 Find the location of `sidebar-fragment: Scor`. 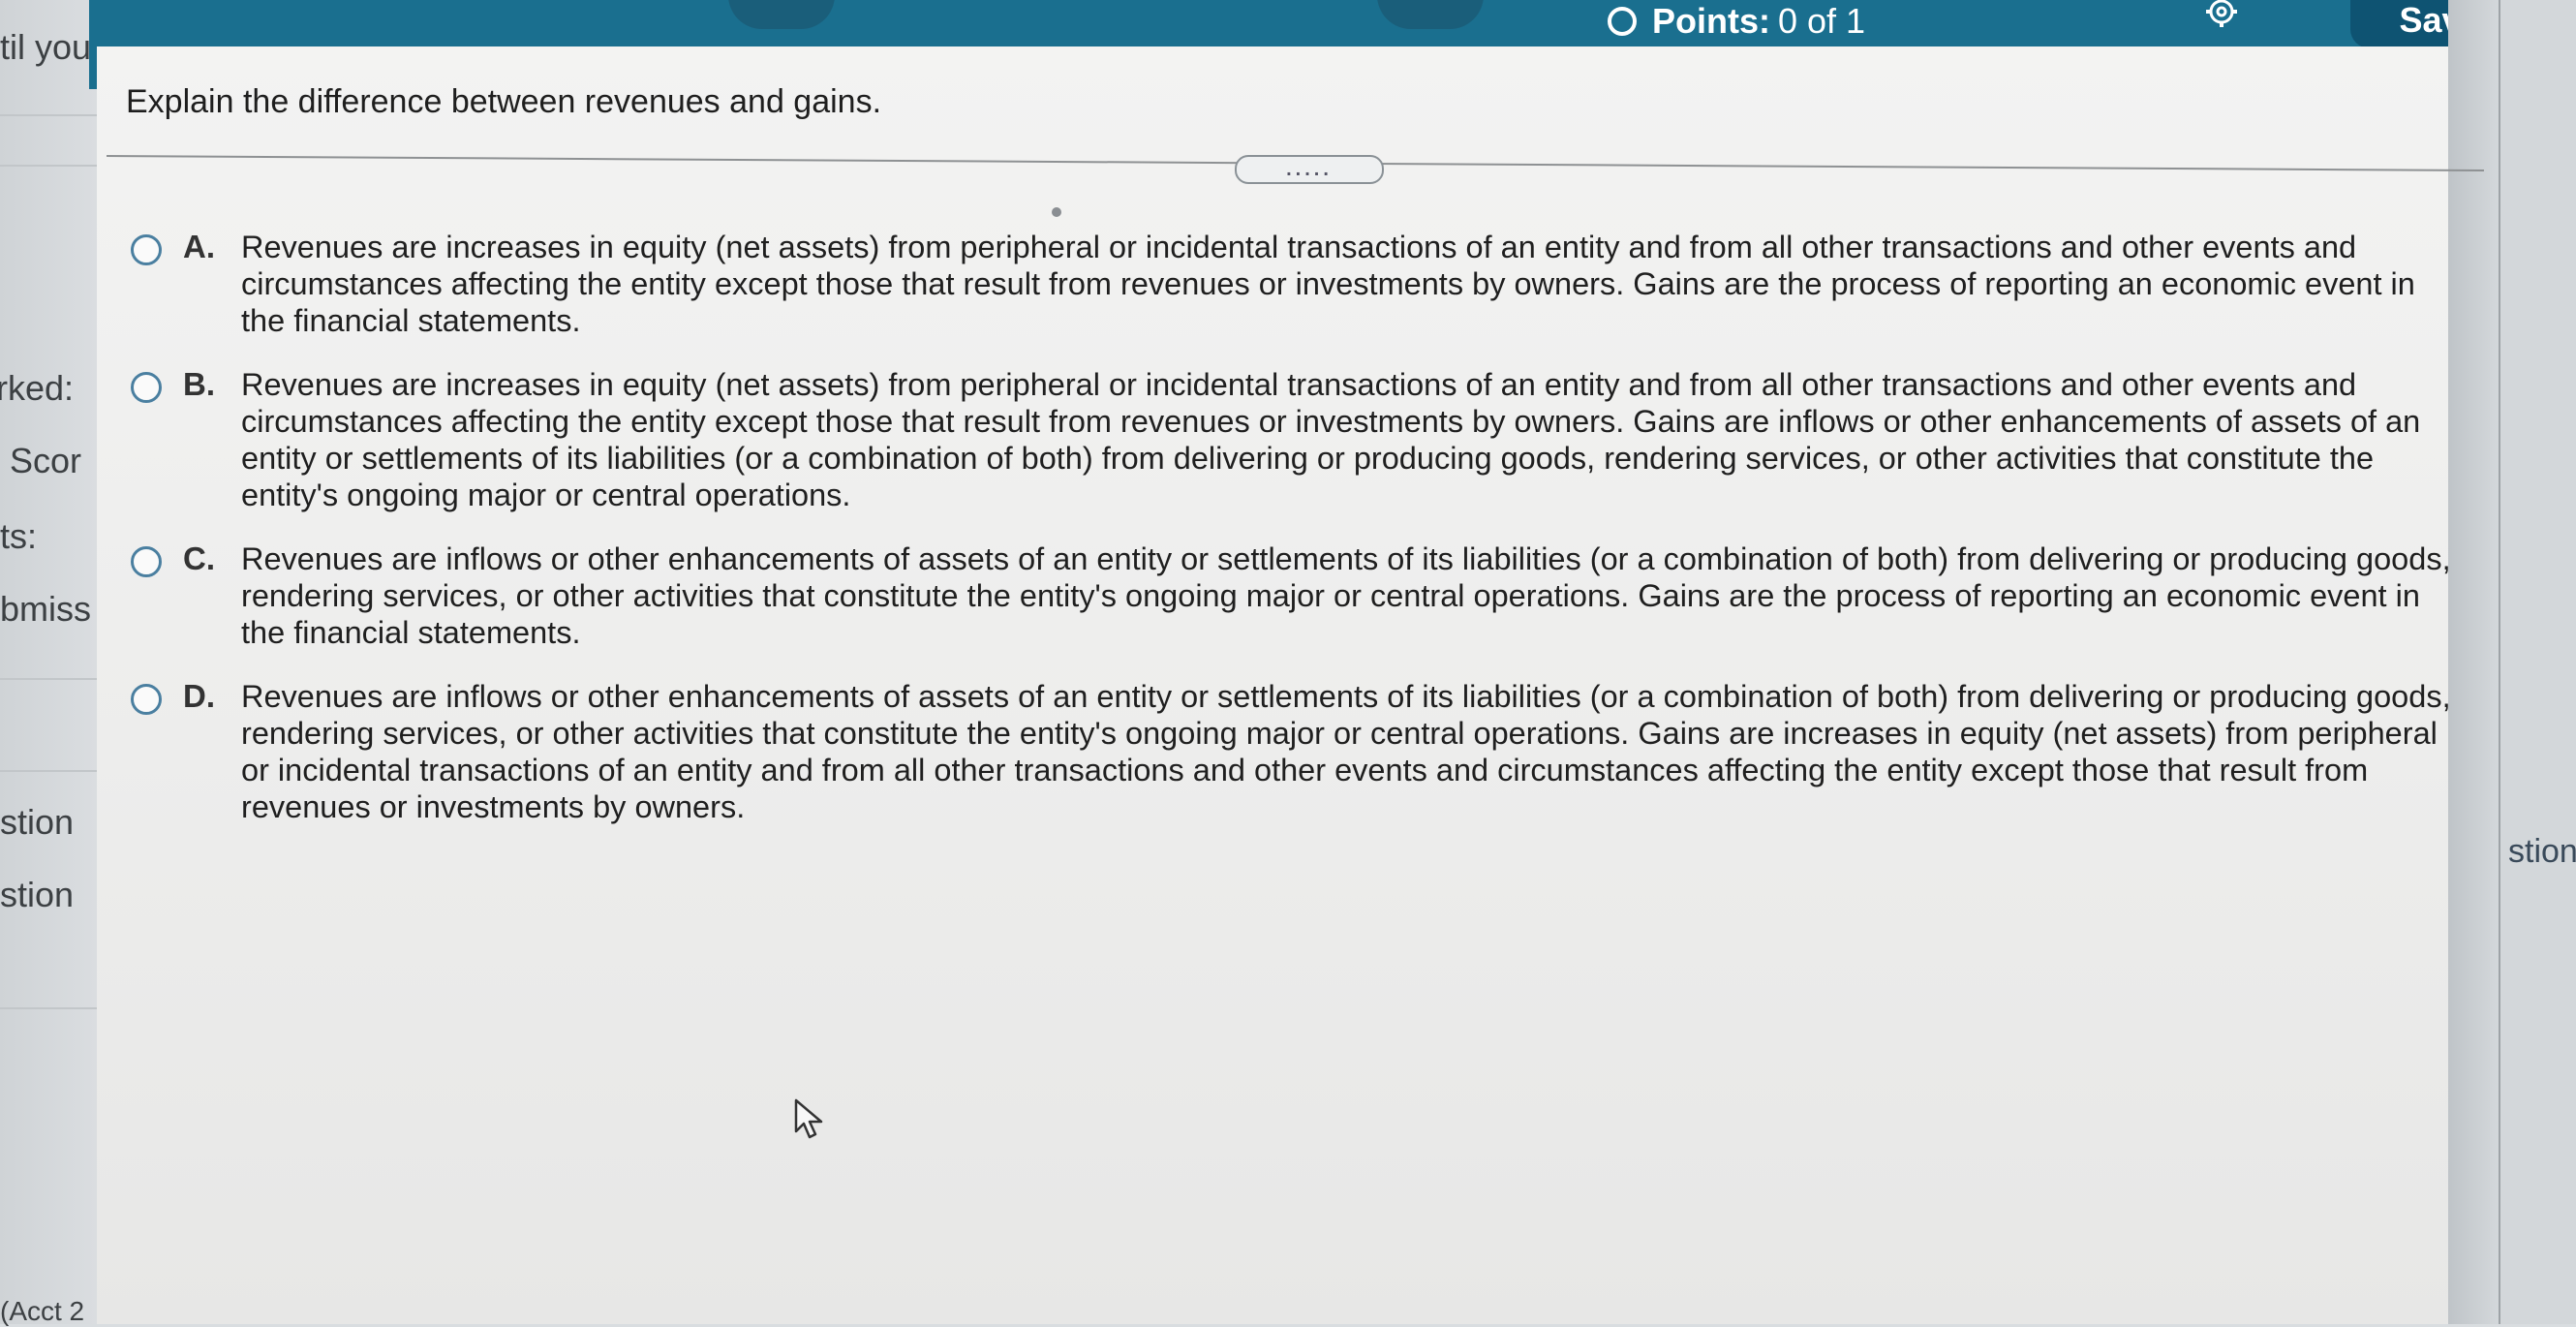

sidebar-fragment: Scor is located at coordinates (46, 461).